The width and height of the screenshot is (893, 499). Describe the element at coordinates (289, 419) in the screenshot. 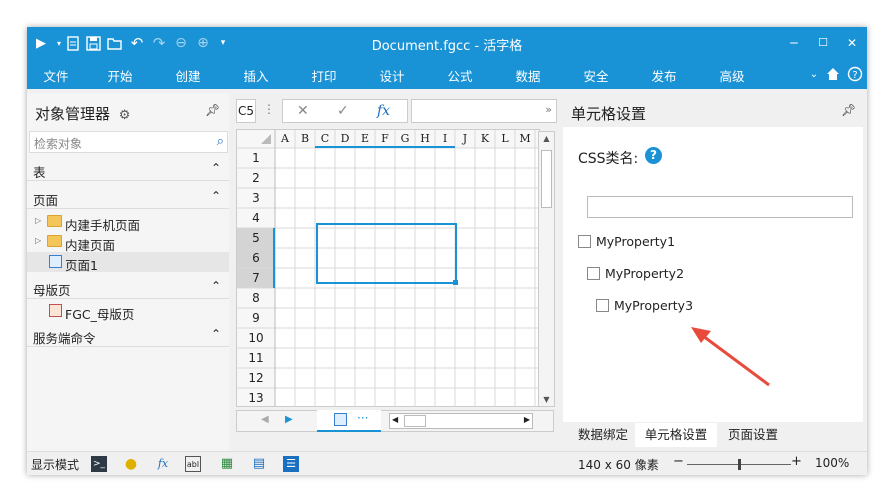

I see `next-sheet-icon: ▶` at that location.